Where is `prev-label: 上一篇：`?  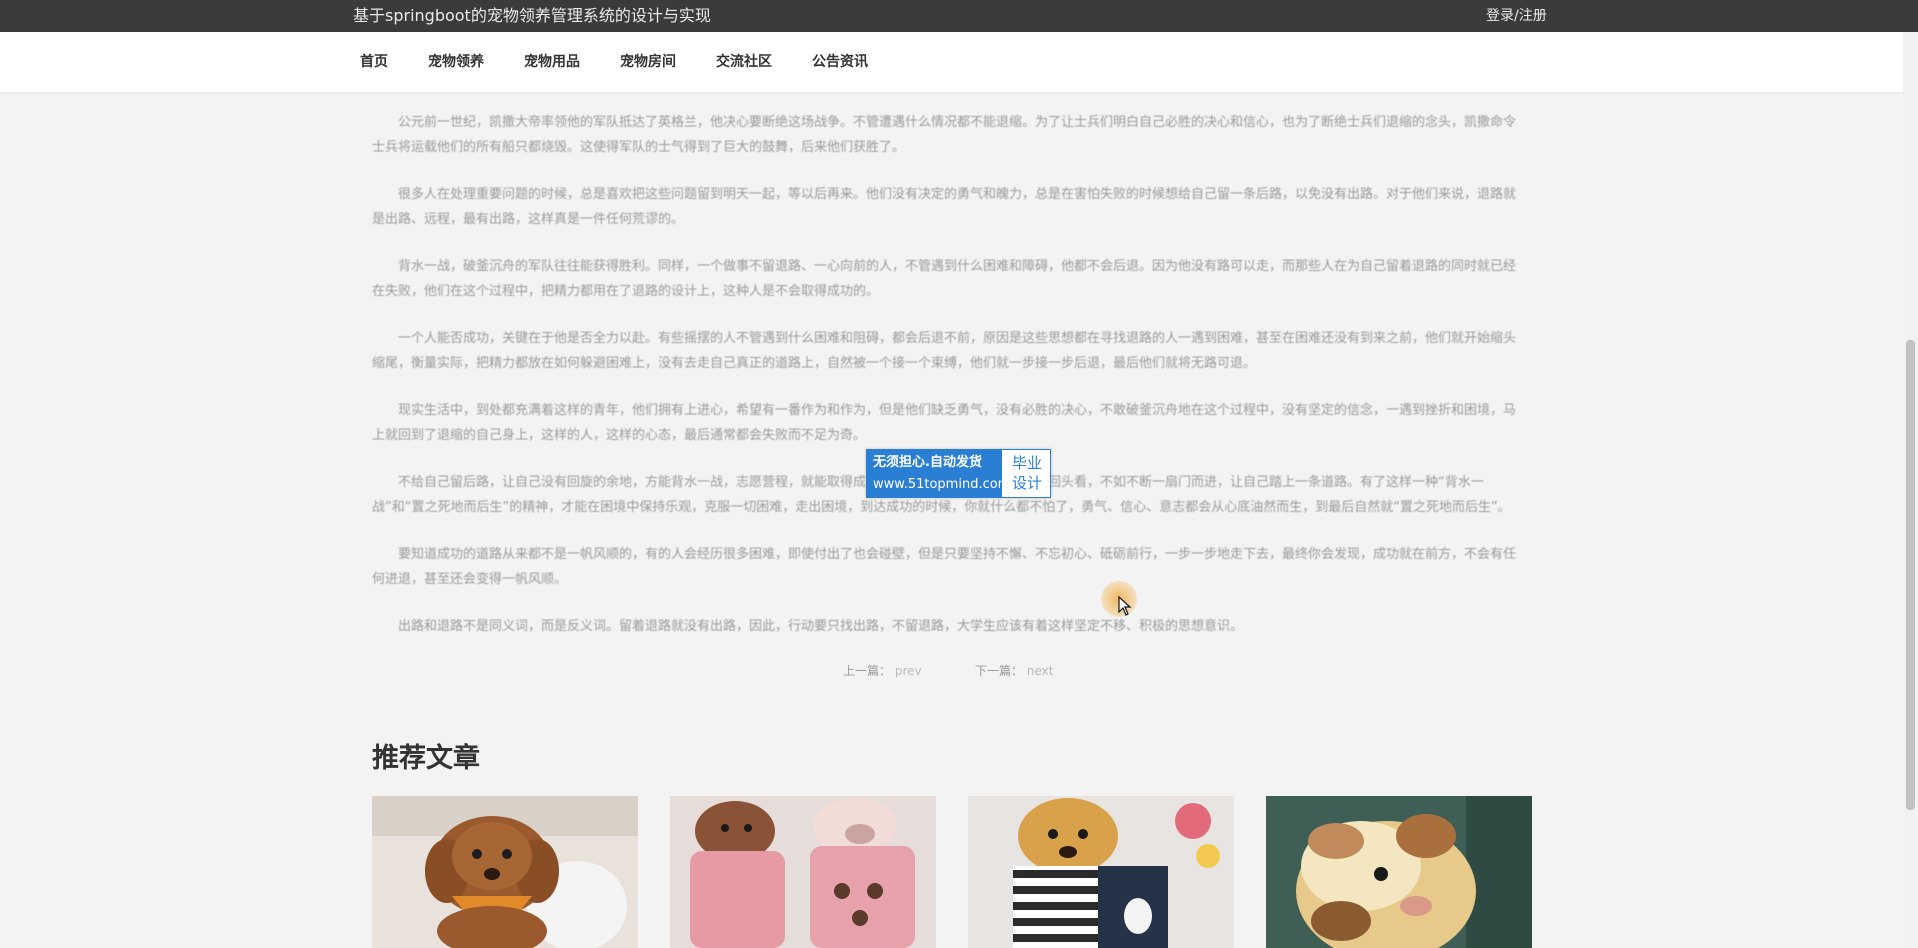 prev-label: 上一篇： is located at coordinates (867, 671).